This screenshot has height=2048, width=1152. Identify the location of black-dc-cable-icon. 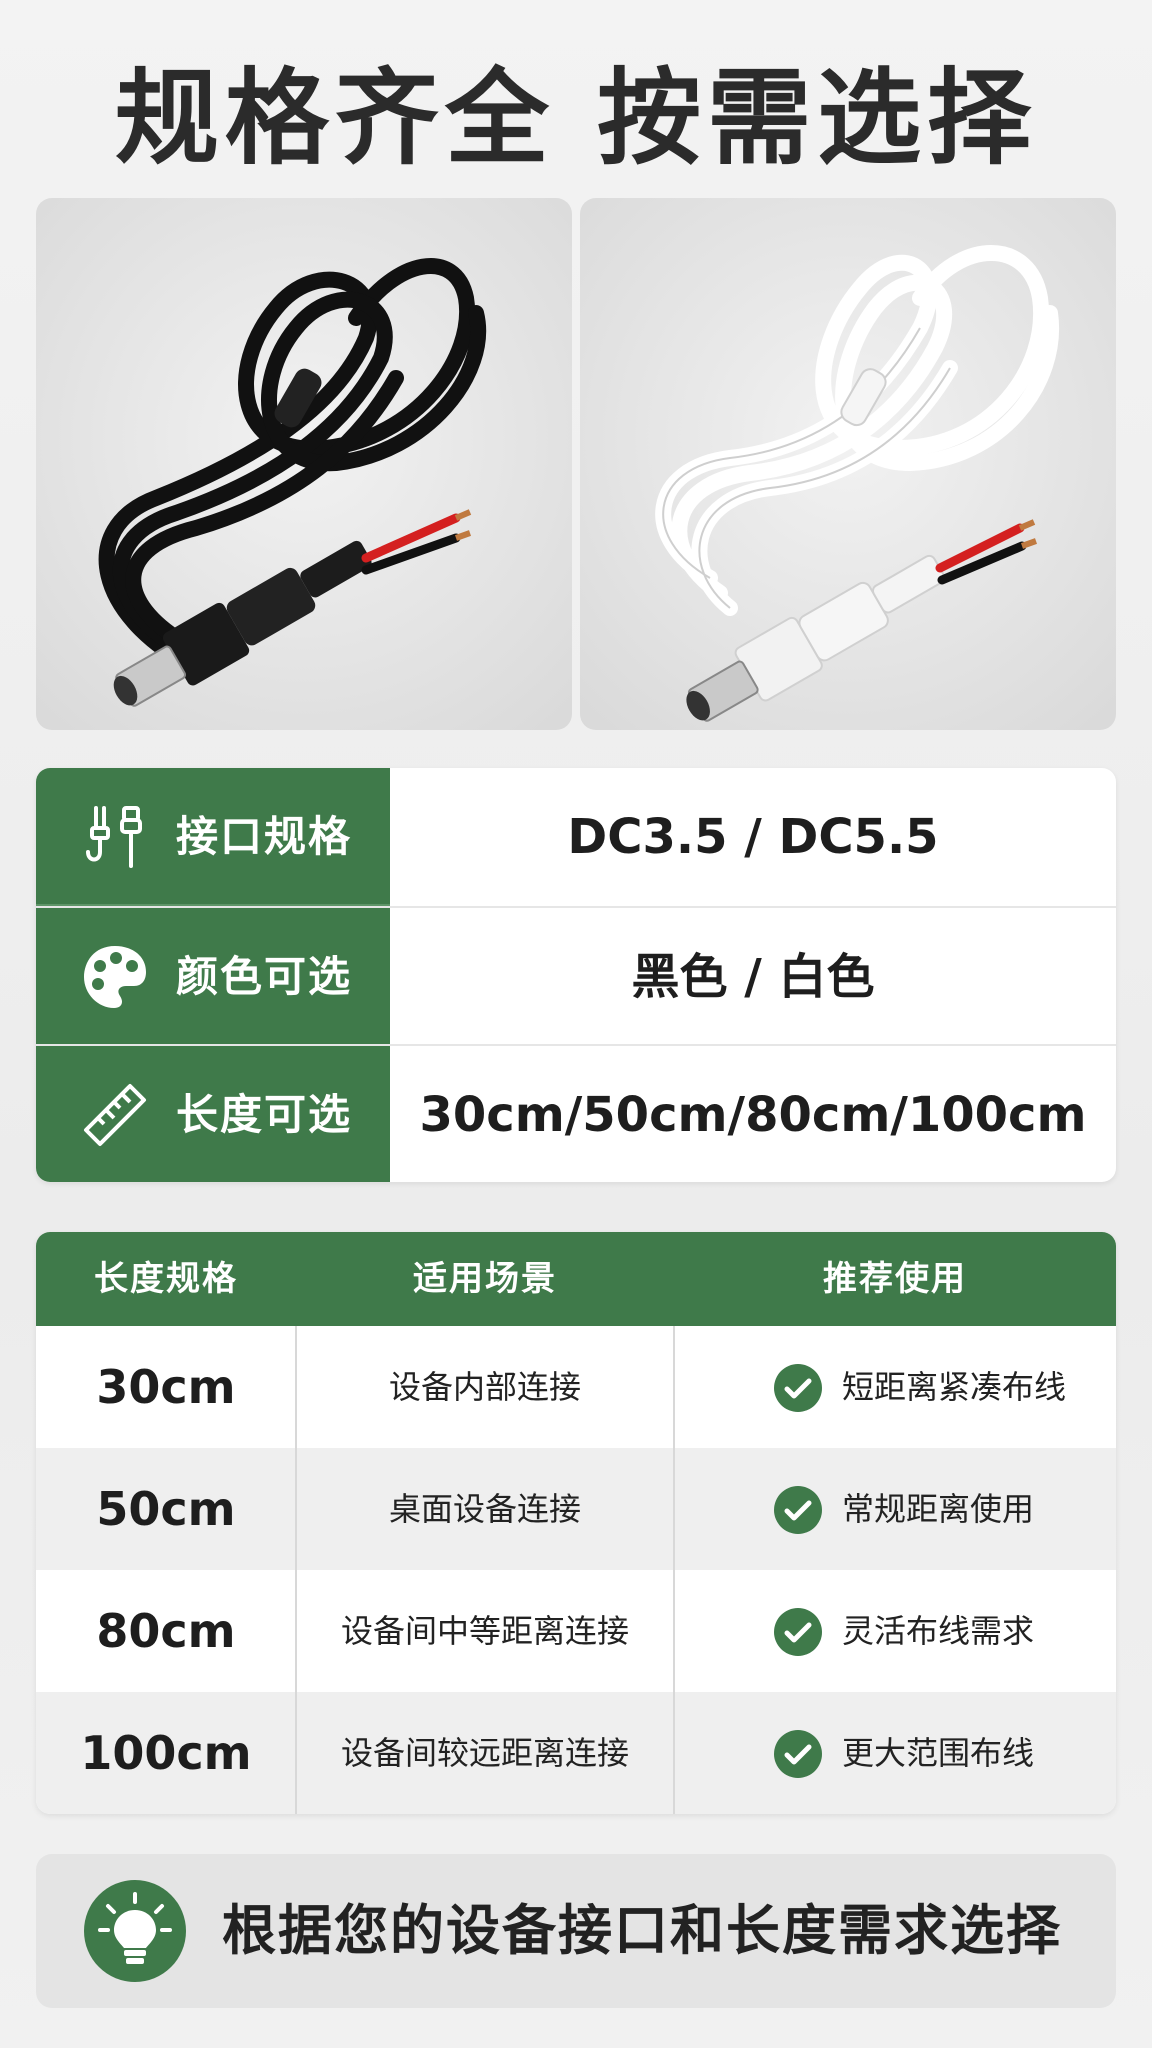
(292, 482).